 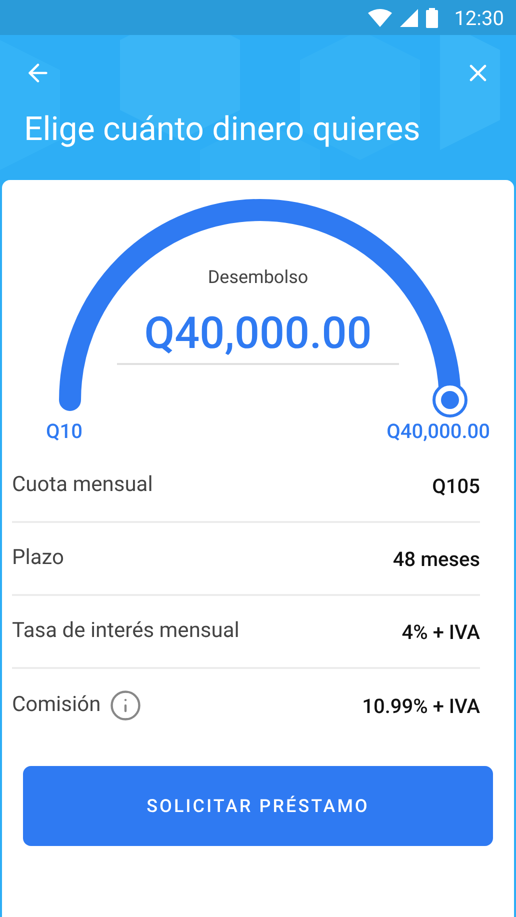 What do you see at coordinates (438, 431) in the screenshot?
I see `max-amount-label: Q40,000.00` at bounding box center [438, 431].